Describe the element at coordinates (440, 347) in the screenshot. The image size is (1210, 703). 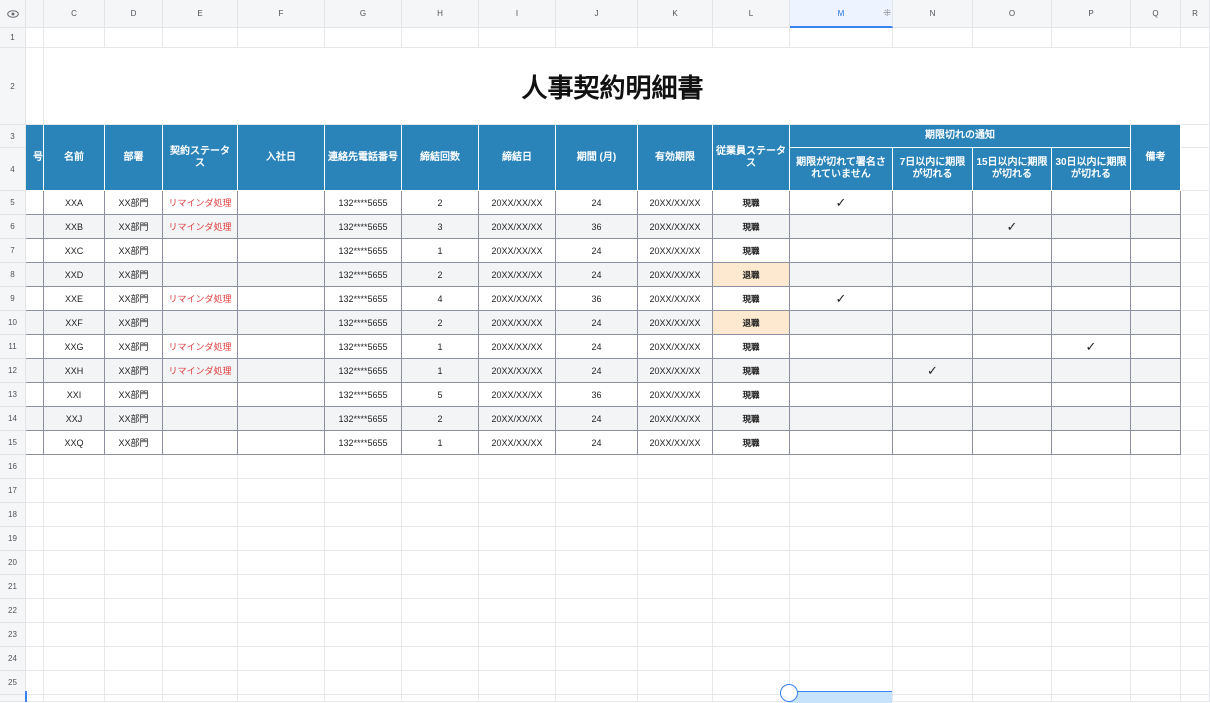
I see `contract-count-cell: 1` at that location.